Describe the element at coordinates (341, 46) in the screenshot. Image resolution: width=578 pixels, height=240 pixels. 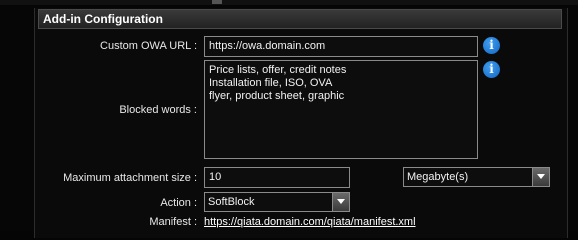
I see `owa-url-input: https://owa.domain.com` at that location.